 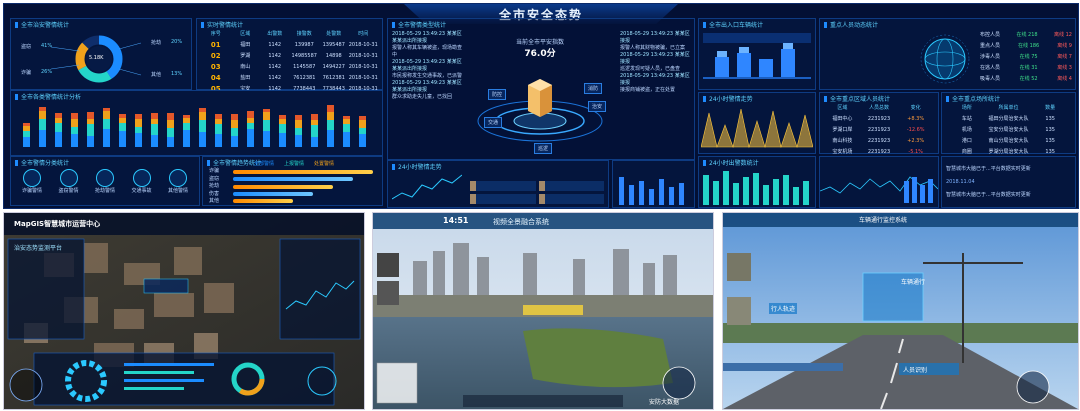 I want to click on table-cell: 南山科技, so click(x=842, y=141).